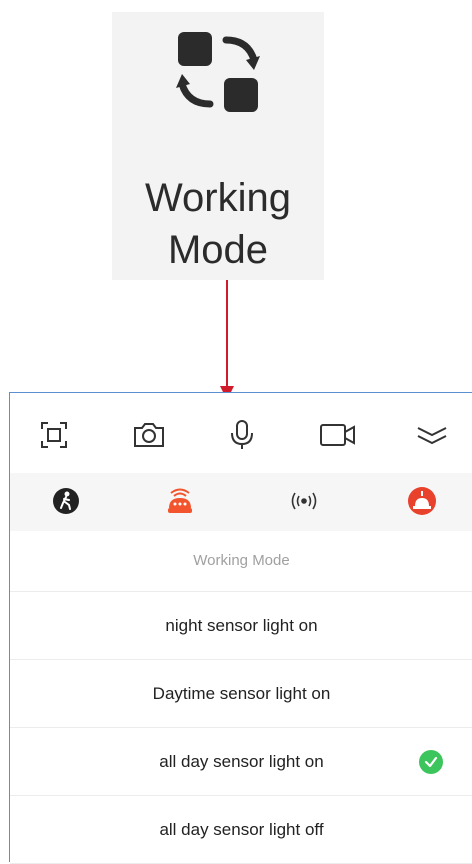  What do you see at coordinates (241, 502) in the screenshot?
I see `status-icon-row` at bounding box center [241, 502].